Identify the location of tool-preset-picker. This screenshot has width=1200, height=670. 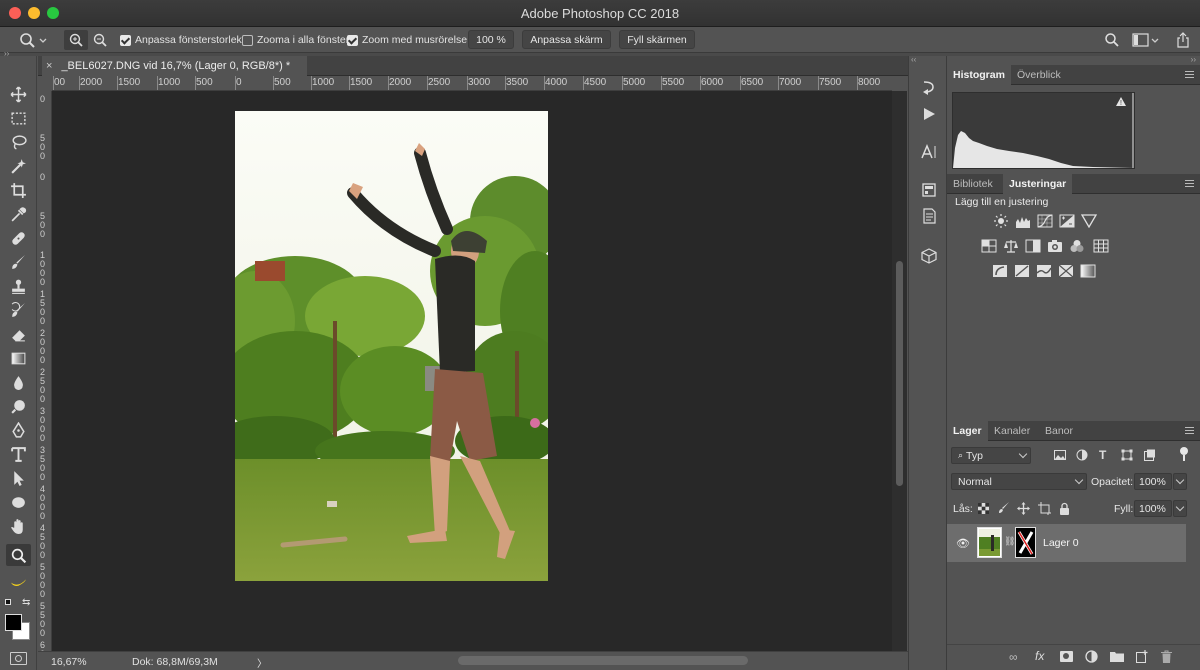
(33, 40).